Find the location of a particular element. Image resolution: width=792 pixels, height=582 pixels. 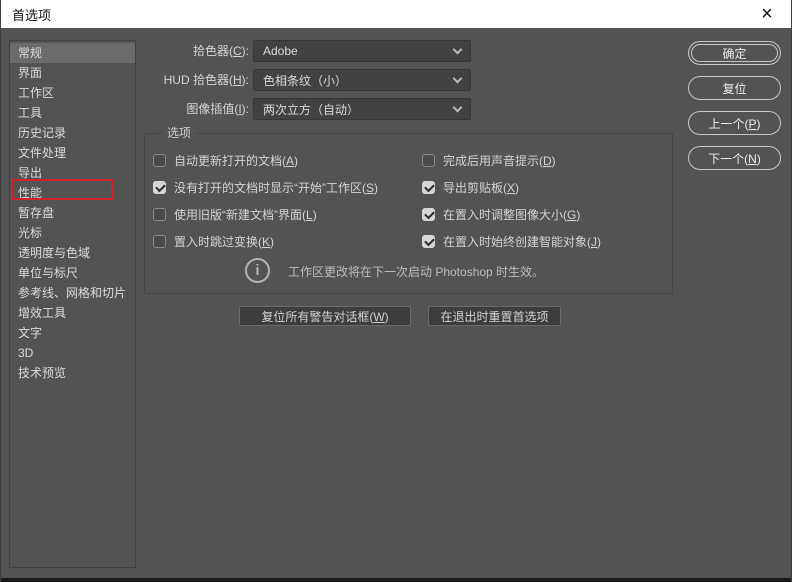

checkbox-resize-image-during-place: 在置入时调整图像大小(G) is located at coordinates (501, 214).